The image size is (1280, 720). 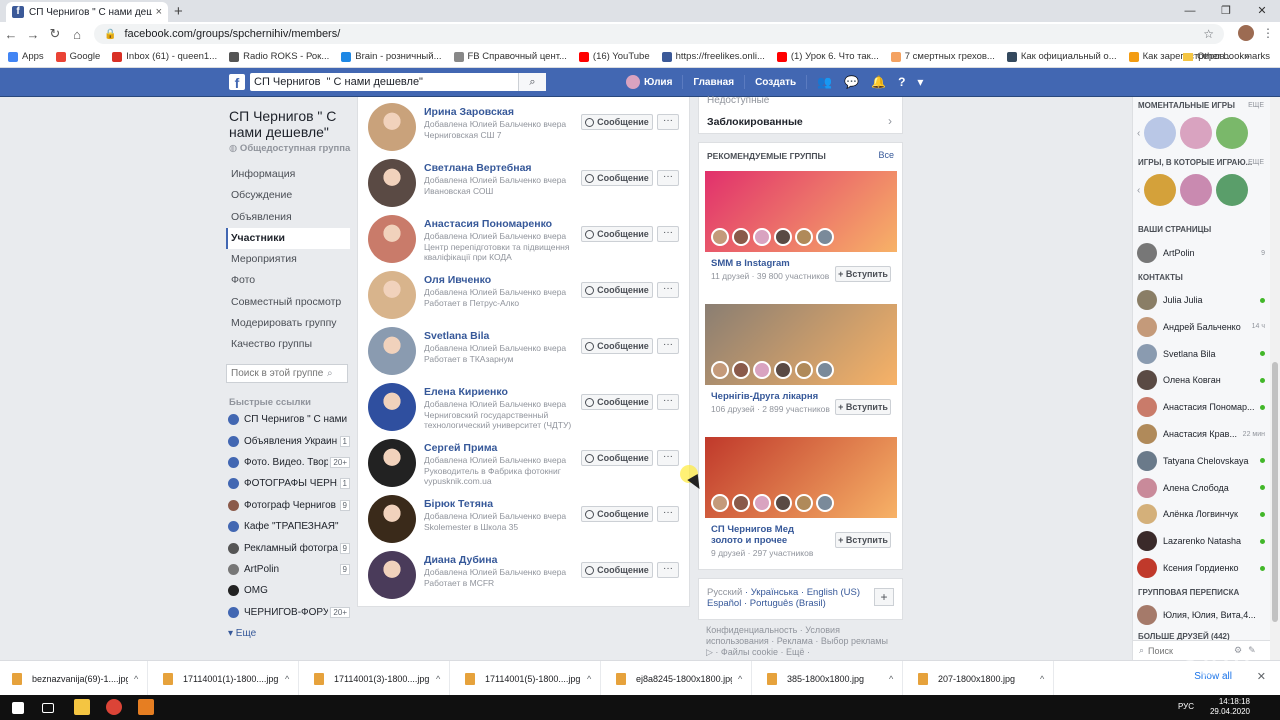 What do you see at coordinates (1256, 162) in the screenshot?
I see `games-played-more: ЕЩЕ` at bounding box center [1256, 162].